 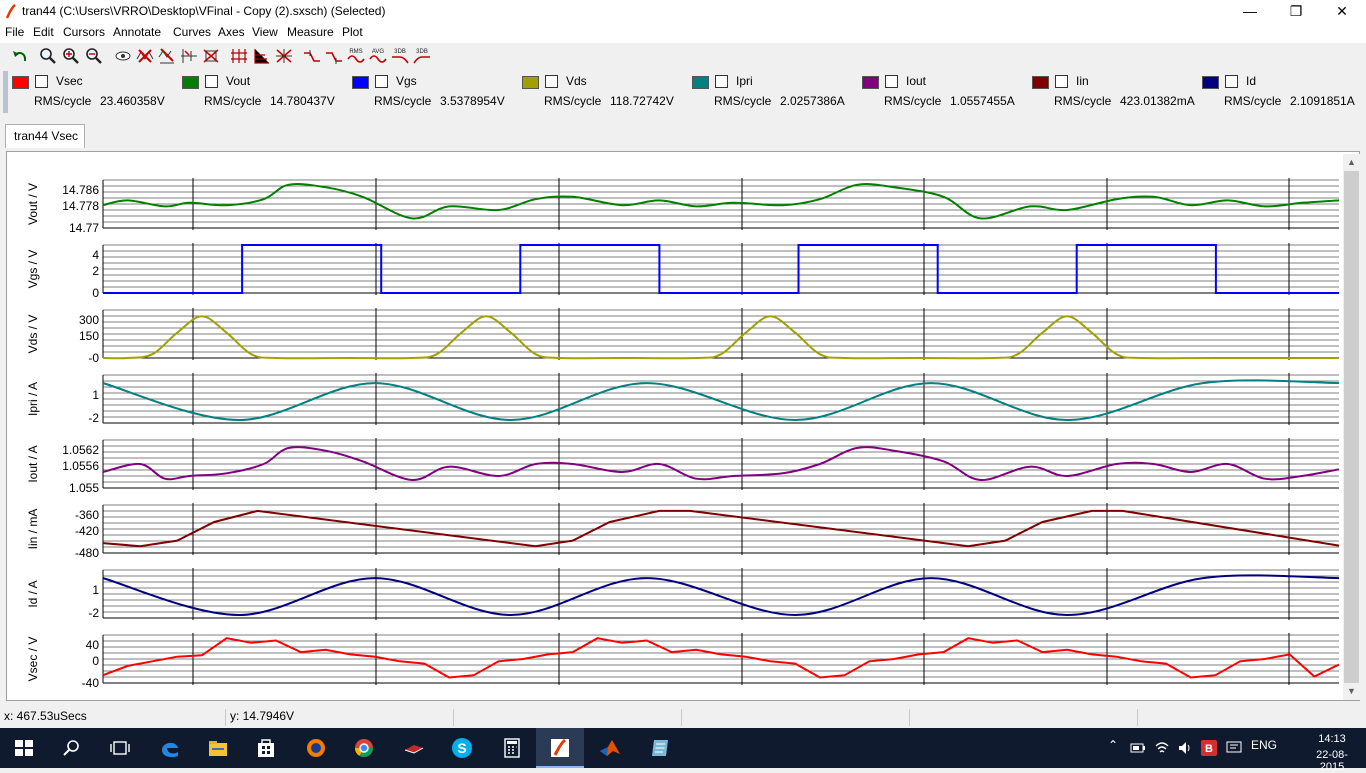 What do you see at coordinates (94, 56) in the screenshot?
I see `zoom-out-icon` at bounding box center [94, 56].